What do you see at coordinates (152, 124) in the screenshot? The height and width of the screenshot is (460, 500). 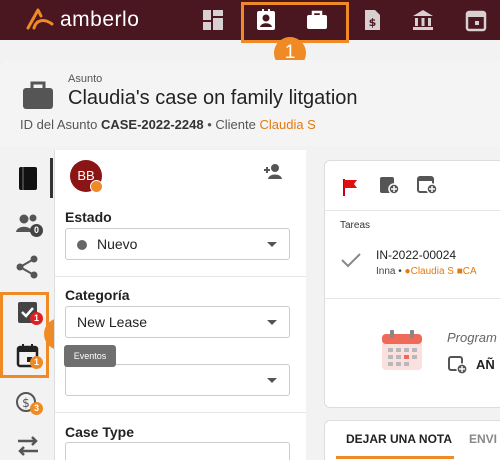 I see `matter-id: CASE-2022-2248` at bounding box center [152, 124].